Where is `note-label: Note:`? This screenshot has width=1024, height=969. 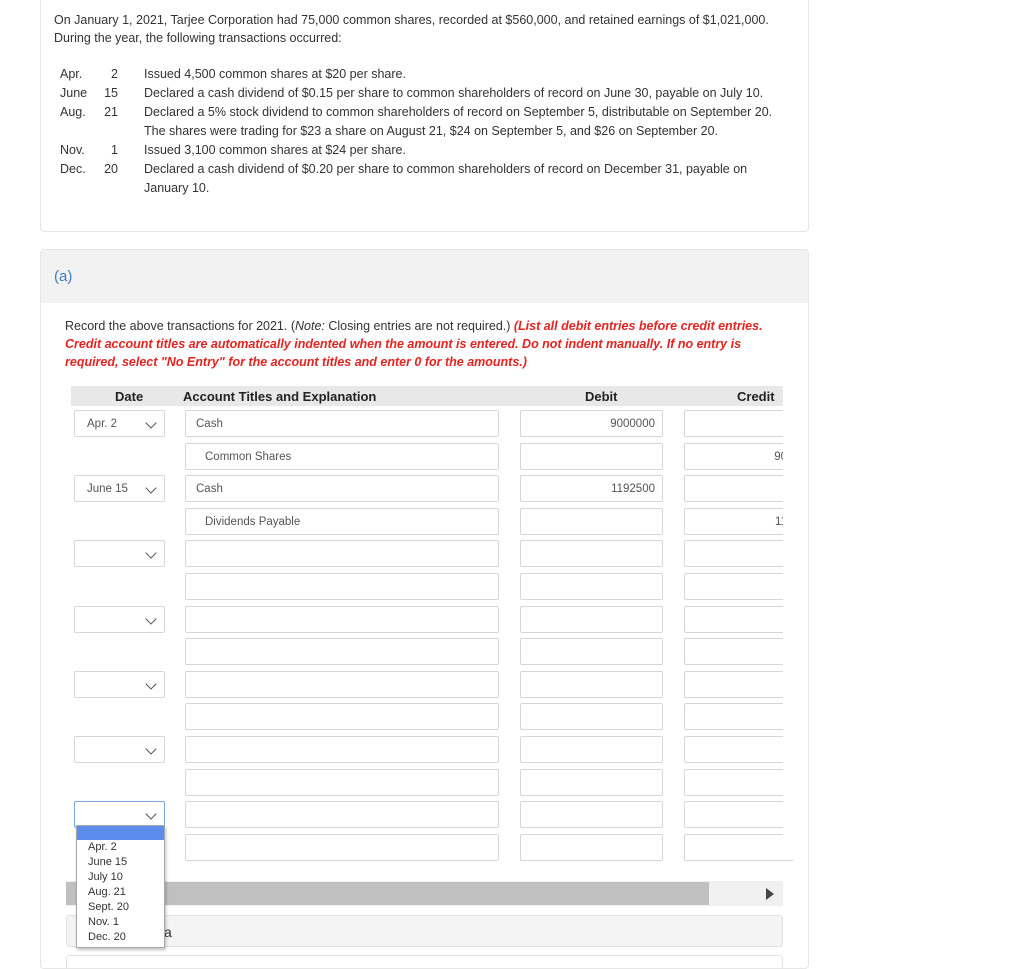
note-label: Note: is located at coordinates (310, 326).